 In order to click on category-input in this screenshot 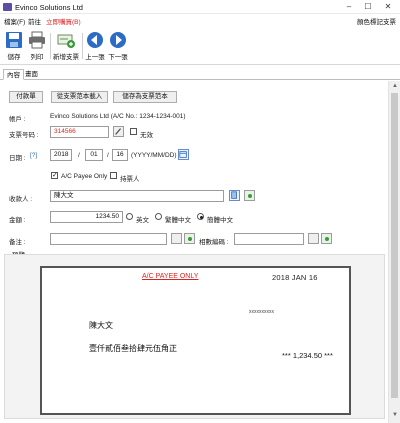, I will do `click(269, 239)`.